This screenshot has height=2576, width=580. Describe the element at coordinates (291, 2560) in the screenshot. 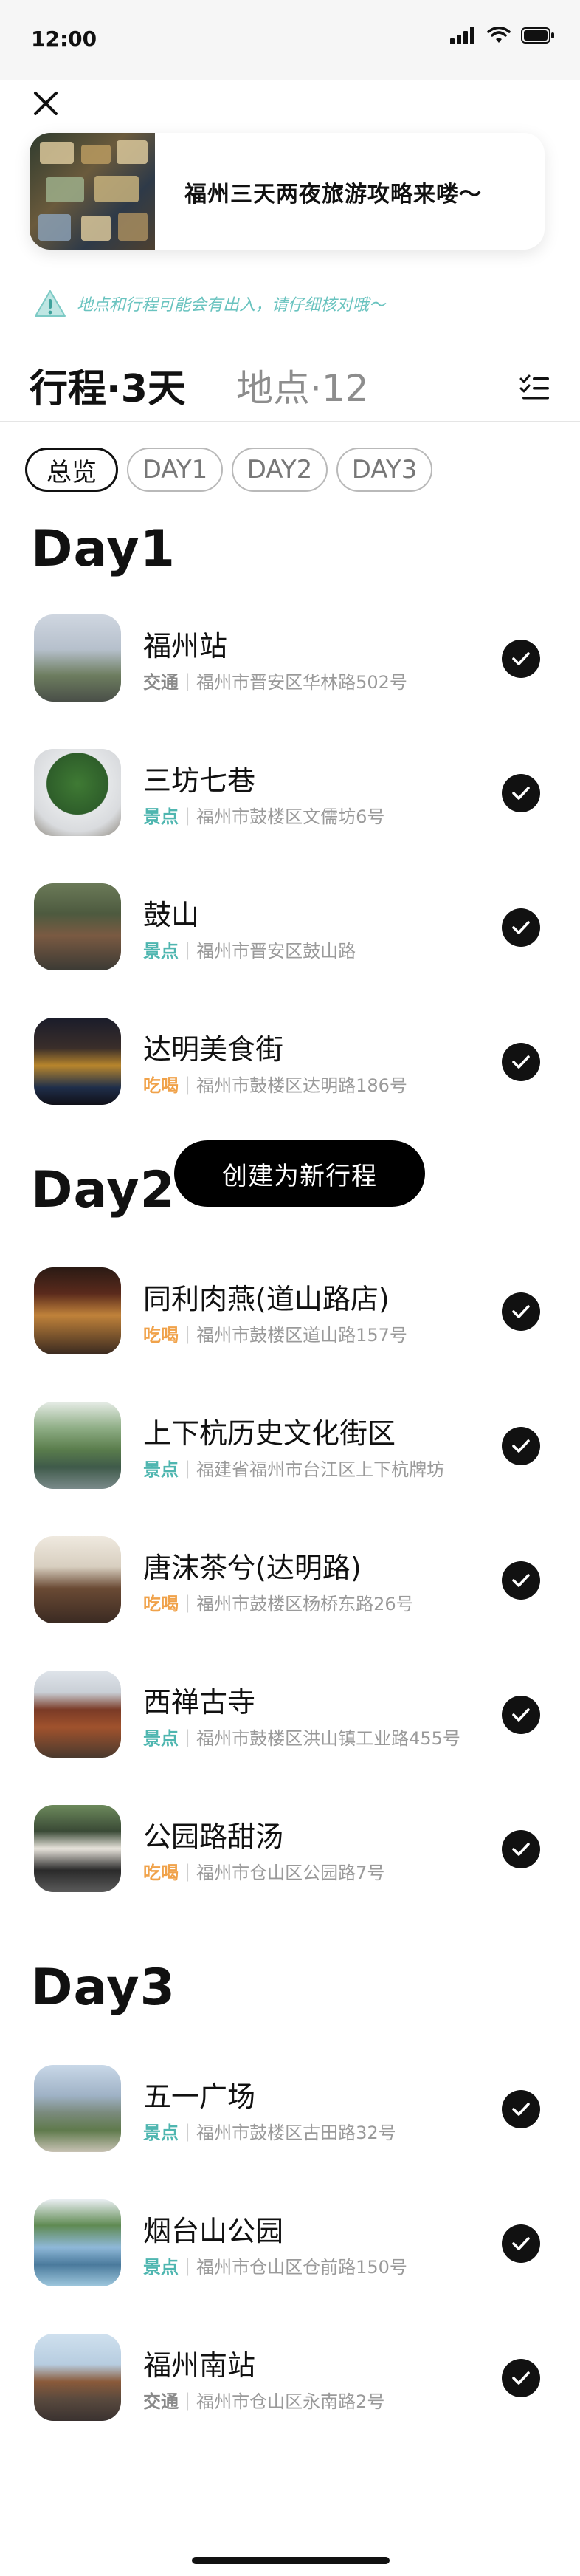

I see `home-indicator` at that location.